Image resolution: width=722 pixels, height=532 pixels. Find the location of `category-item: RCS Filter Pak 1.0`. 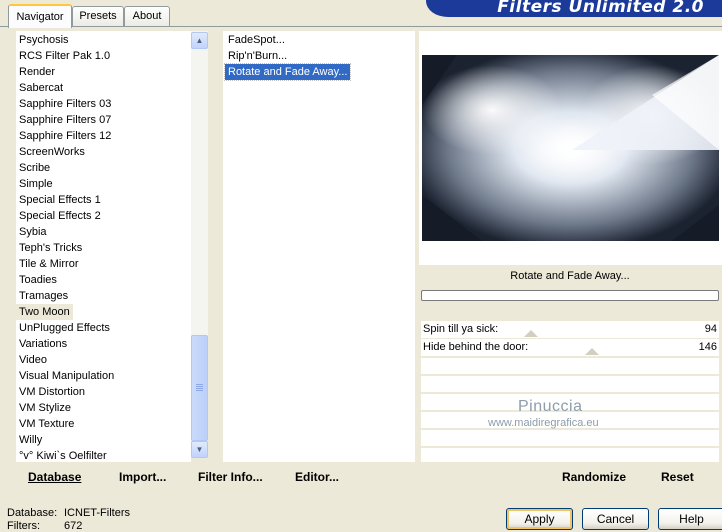

category-item: RCS Filter Pak 1.0 is located at coordinates (64, 56).